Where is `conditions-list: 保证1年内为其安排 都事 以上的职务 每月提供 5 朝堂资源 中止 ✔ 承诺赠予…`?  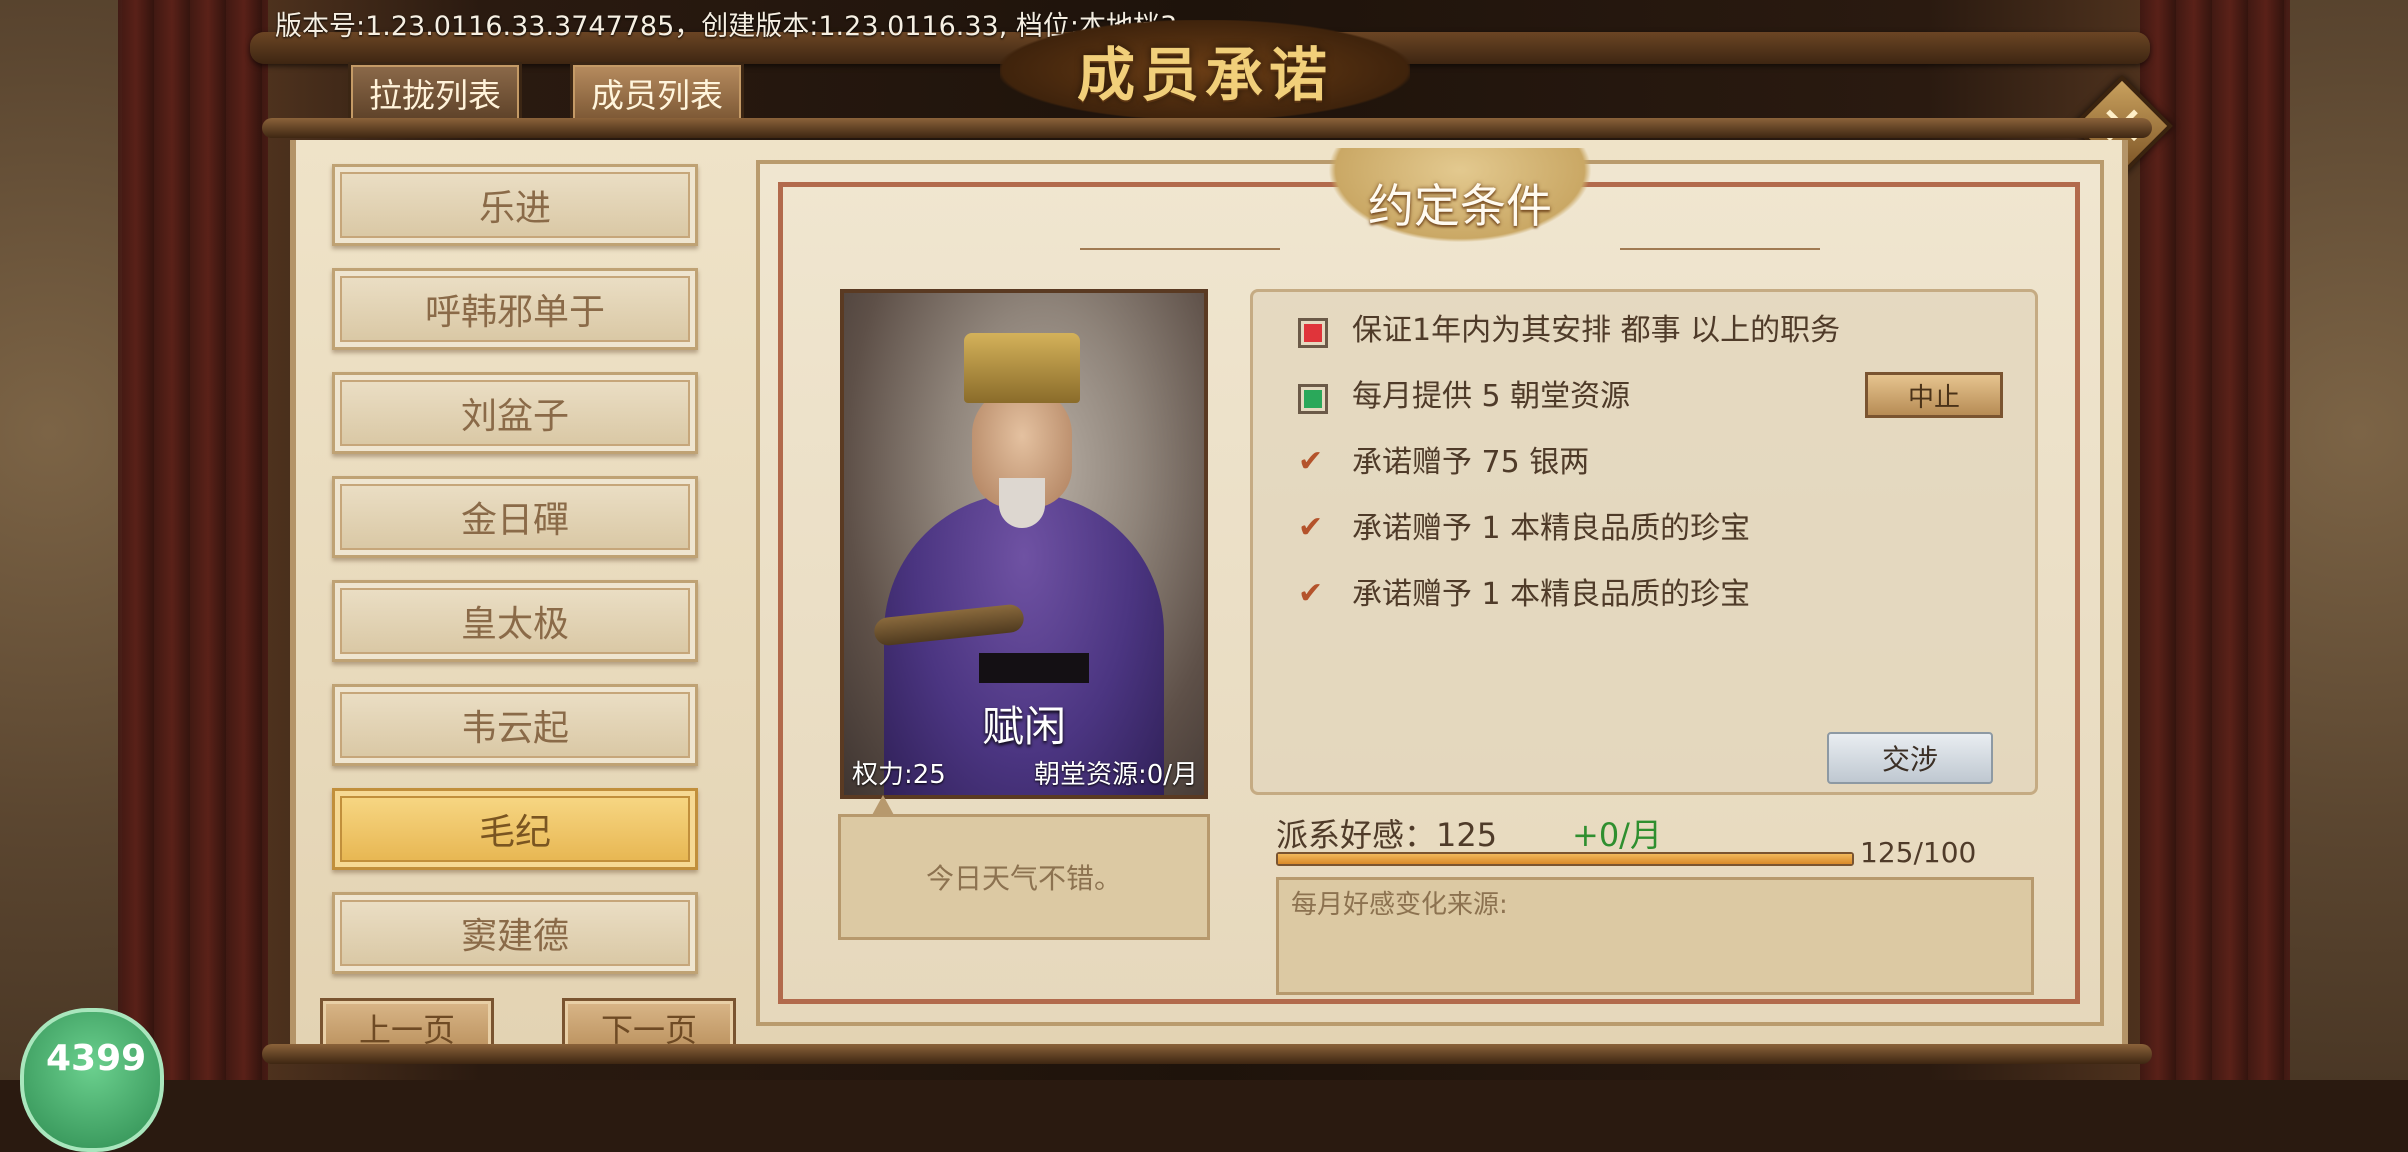
conditions-list: 保证1年内为其安排 都事 以上的职务 每月提供 5 朝堂资源 中止 ✔ 承诺赠予… is located at coordinates (1644, 542).